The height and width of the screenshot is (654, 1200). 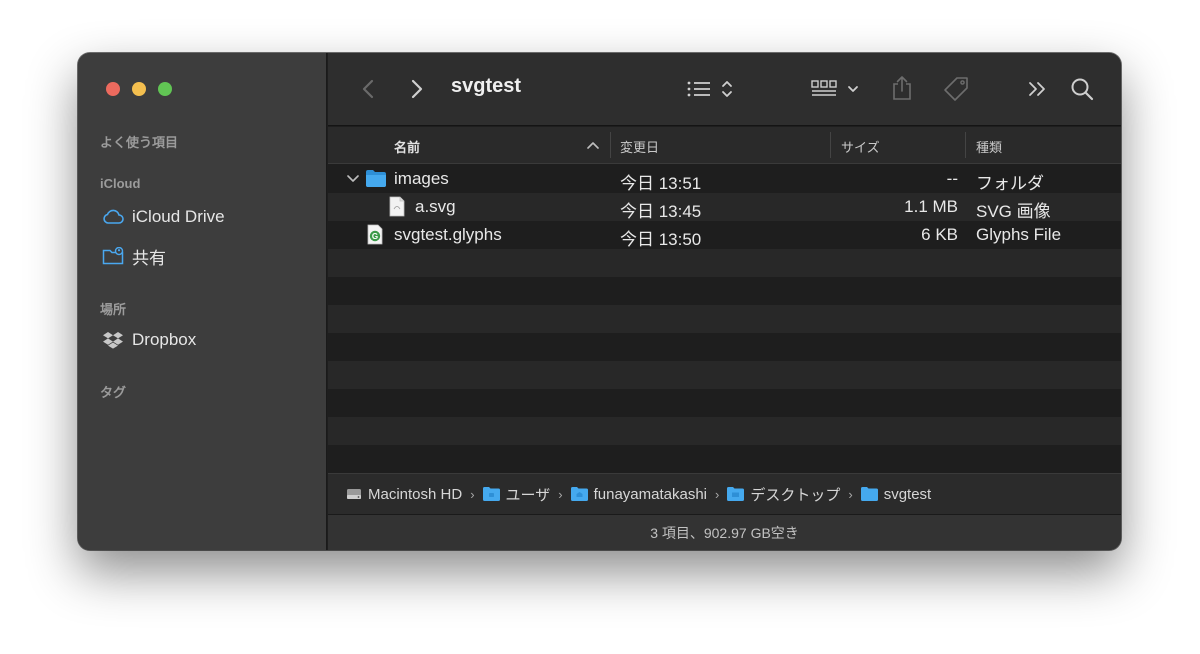 I want to click on window-title: svgtest, so click(x=486, y=86).